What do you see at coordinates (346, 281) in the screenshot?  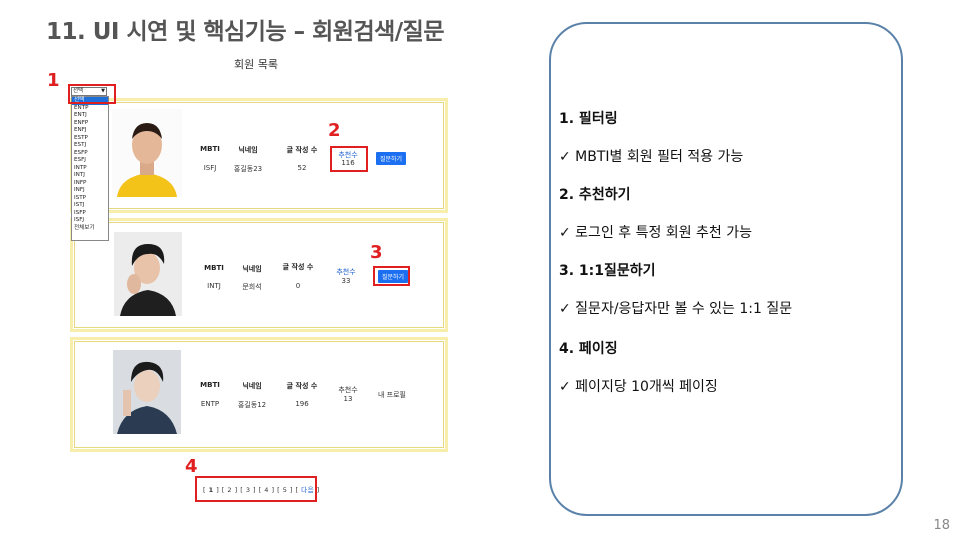 I see `recommend-count: 33` at bounding box center [346, 281].